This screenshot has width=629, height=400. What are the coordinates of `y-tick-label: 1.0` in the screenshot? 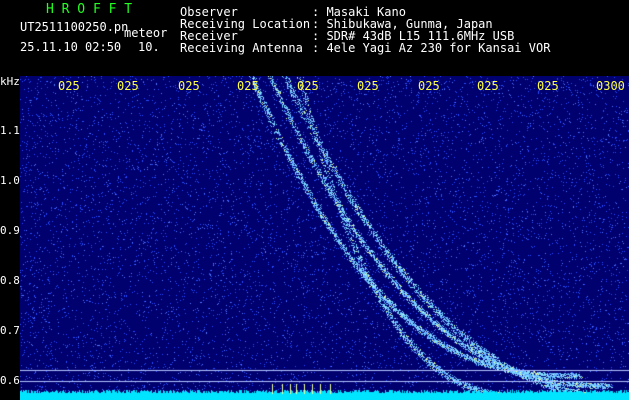 It's located at (10, 180).